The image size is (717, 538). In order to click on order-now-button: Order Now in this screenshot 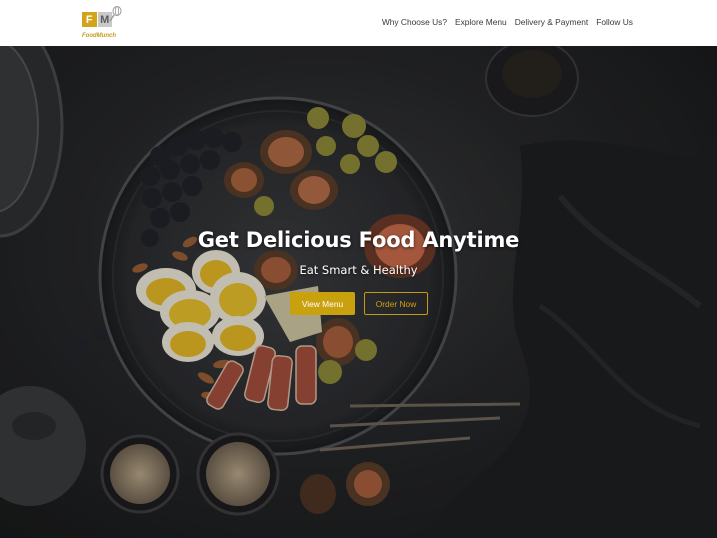, I will do `click(396, 303)`.